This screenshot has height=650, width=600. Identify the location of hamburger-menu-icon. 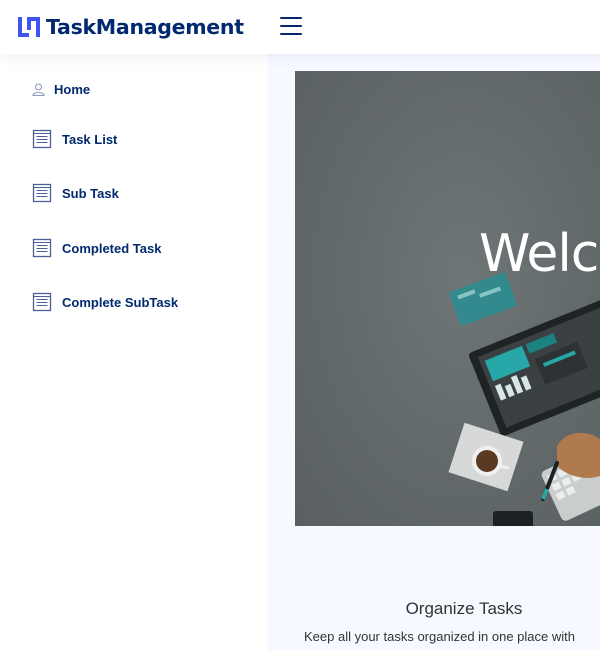
(291, 27).